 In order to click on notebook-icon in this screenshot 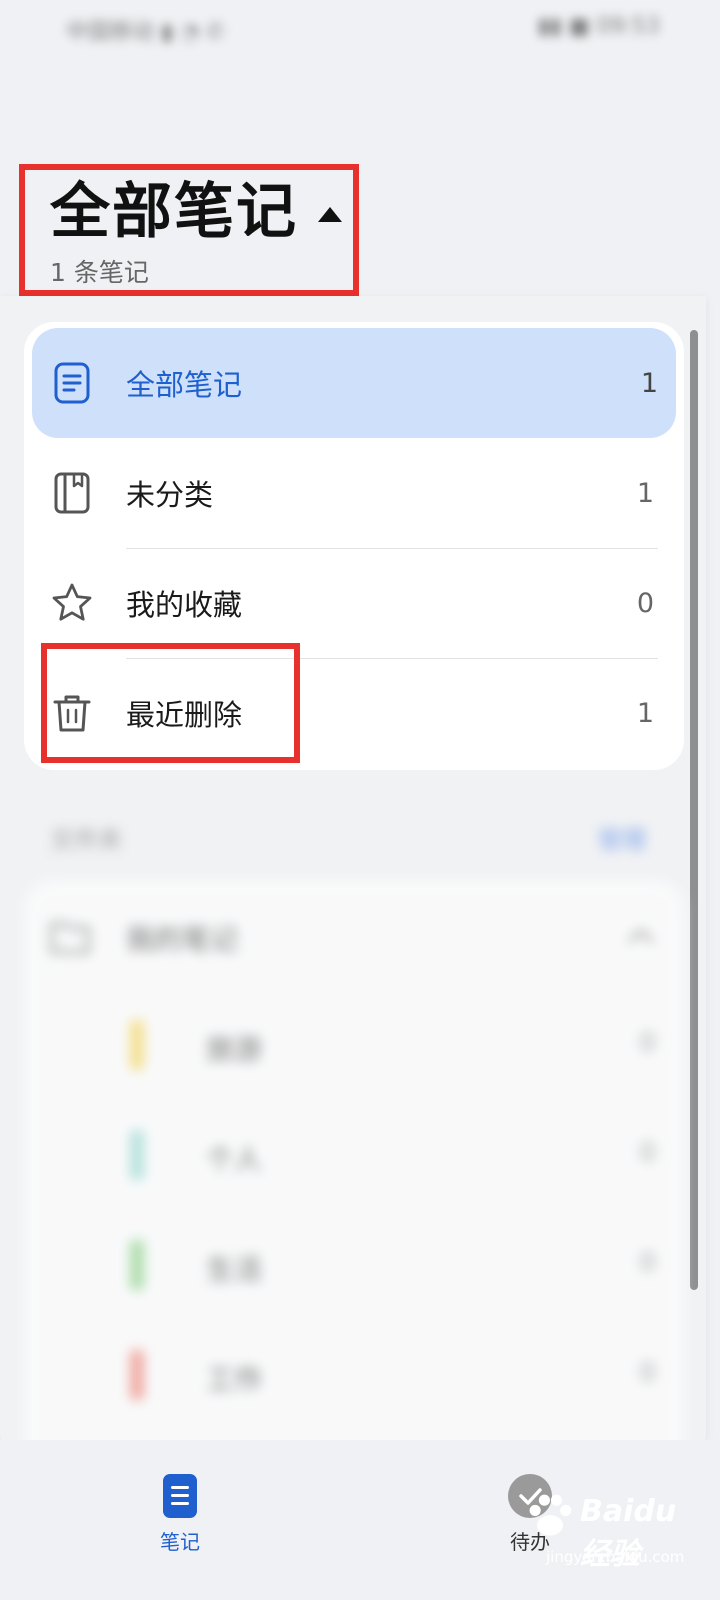, I will do `click(72, 493)`.